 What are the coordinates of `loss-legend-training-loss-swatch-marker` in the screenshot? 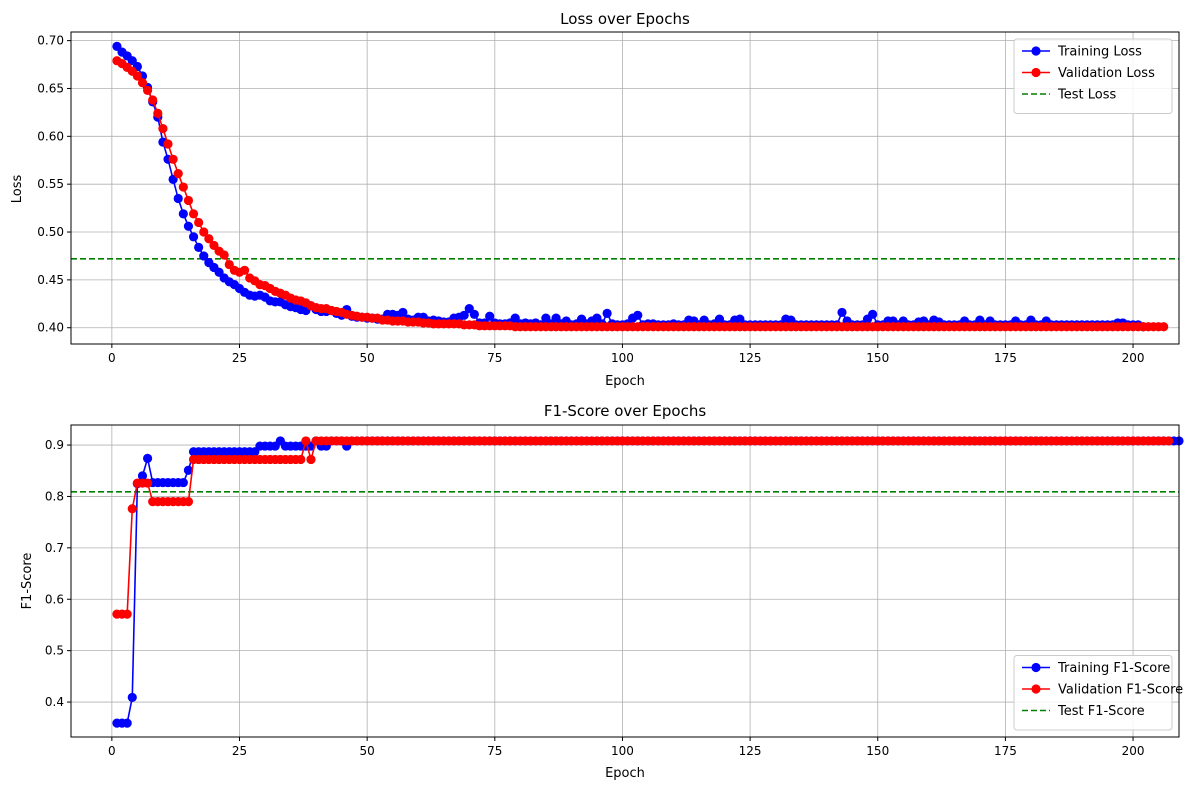 It's located at (1036, 51).